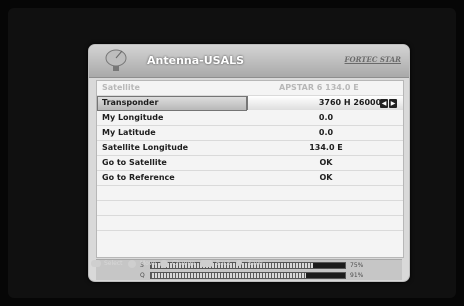 Image resolution: width=464 pixels, height=306 pixels. What do you see at coordinates (130, 102) in the screenshot?
I see `transponder-label: Transponder` at bounding box center [130, 102].